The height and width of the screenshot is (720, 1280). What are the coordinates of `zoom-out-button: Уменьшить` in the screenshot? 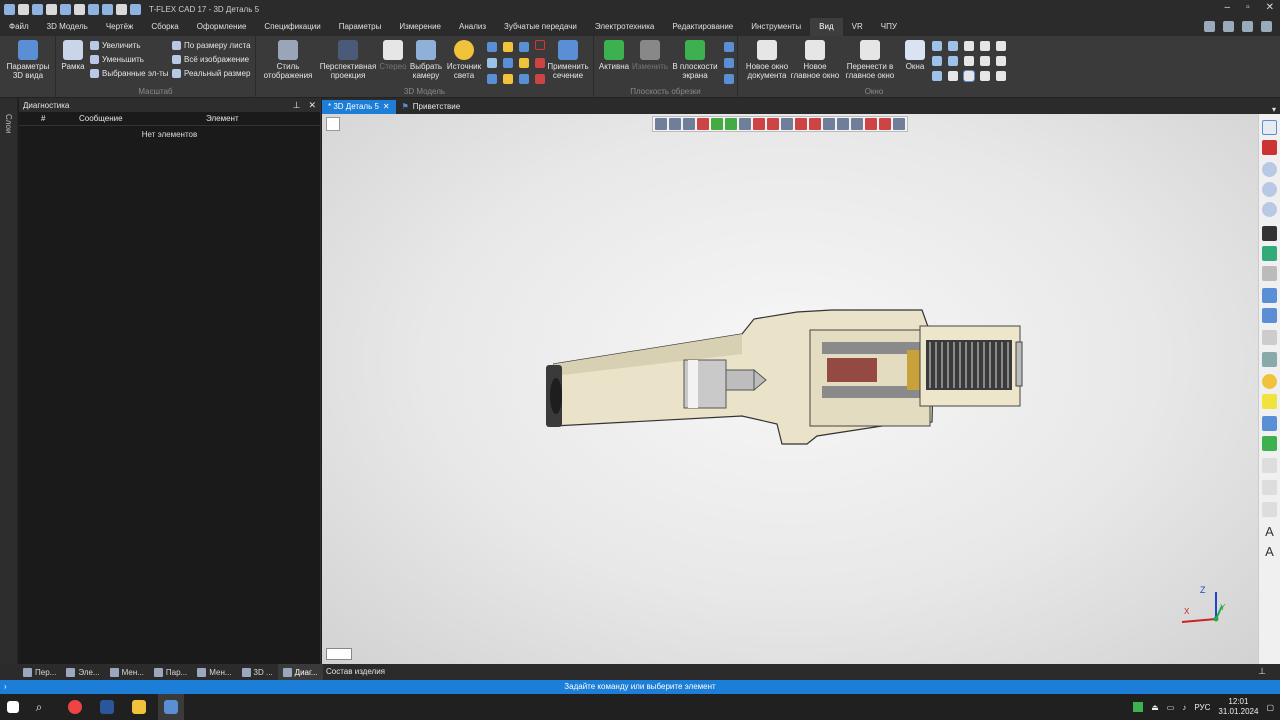 It's located at (117, 59).